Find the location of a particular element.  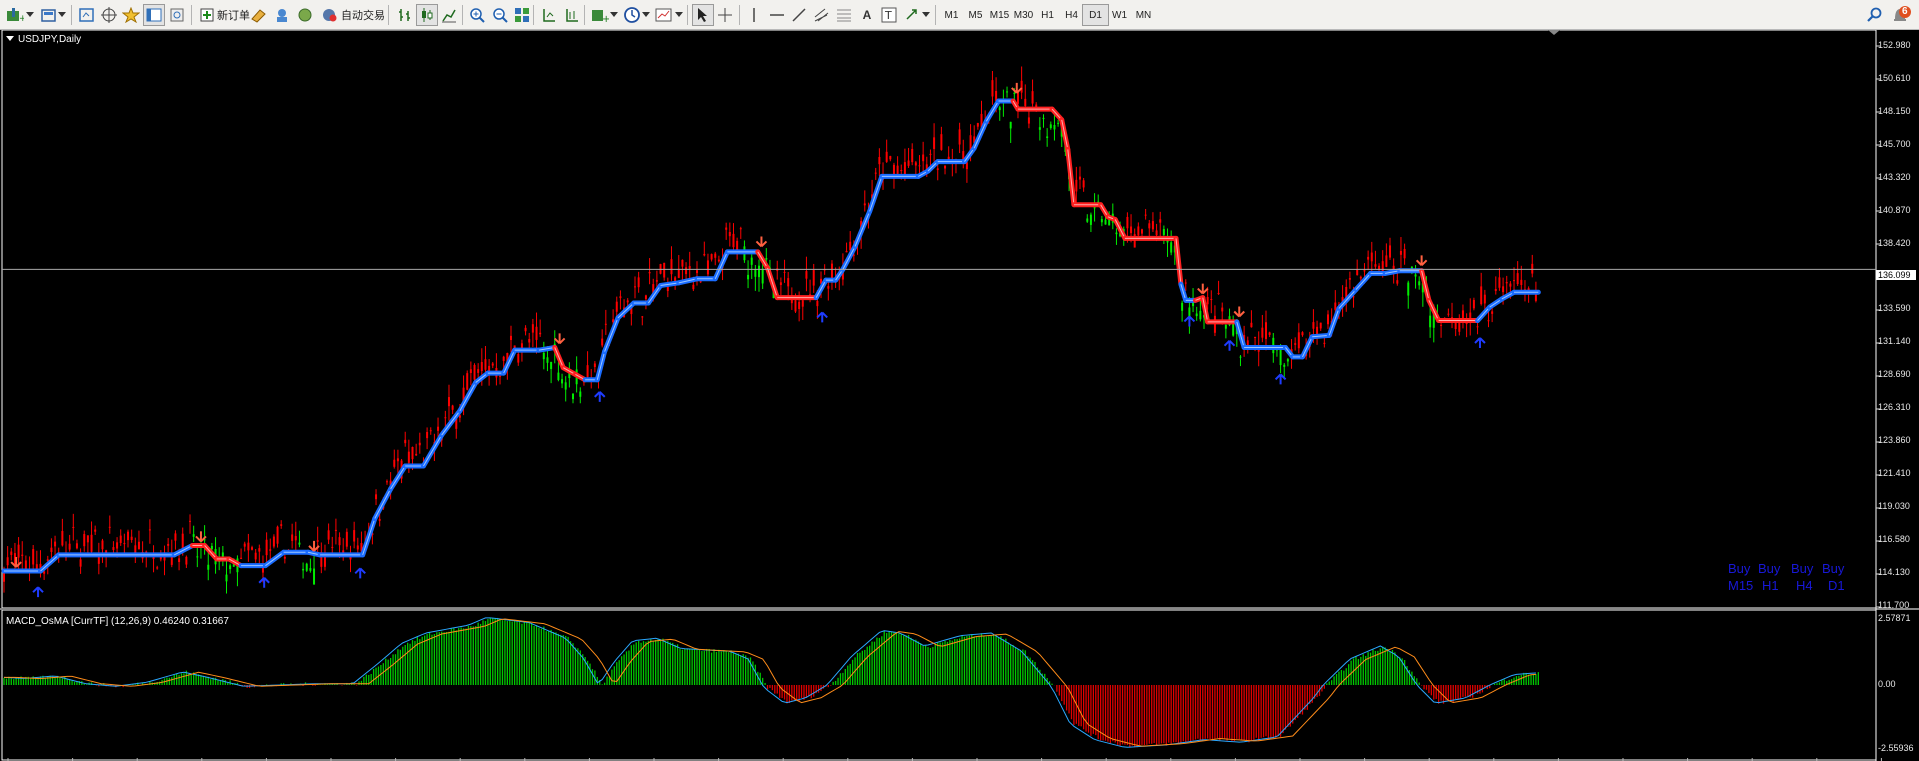

timeframe-mn: MN is located at coordinates (1143, 15).